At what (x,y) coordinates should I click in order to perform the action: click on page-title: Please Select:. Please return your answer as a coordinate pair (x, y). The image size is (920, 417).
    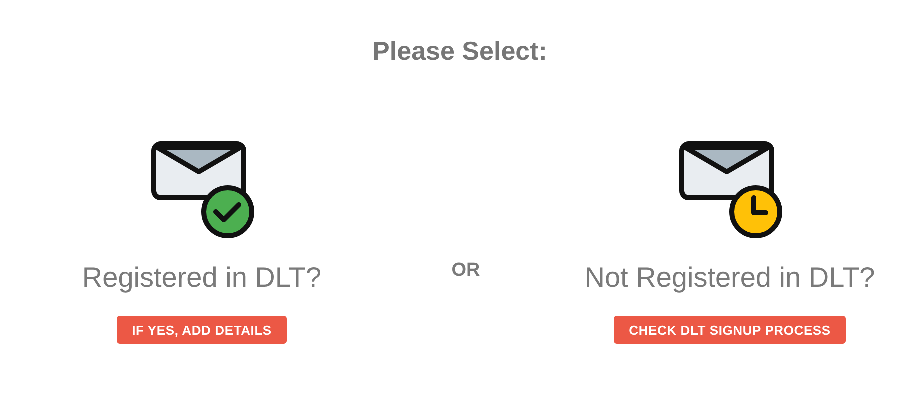
    Looking at the image, I should click on (460, 51).